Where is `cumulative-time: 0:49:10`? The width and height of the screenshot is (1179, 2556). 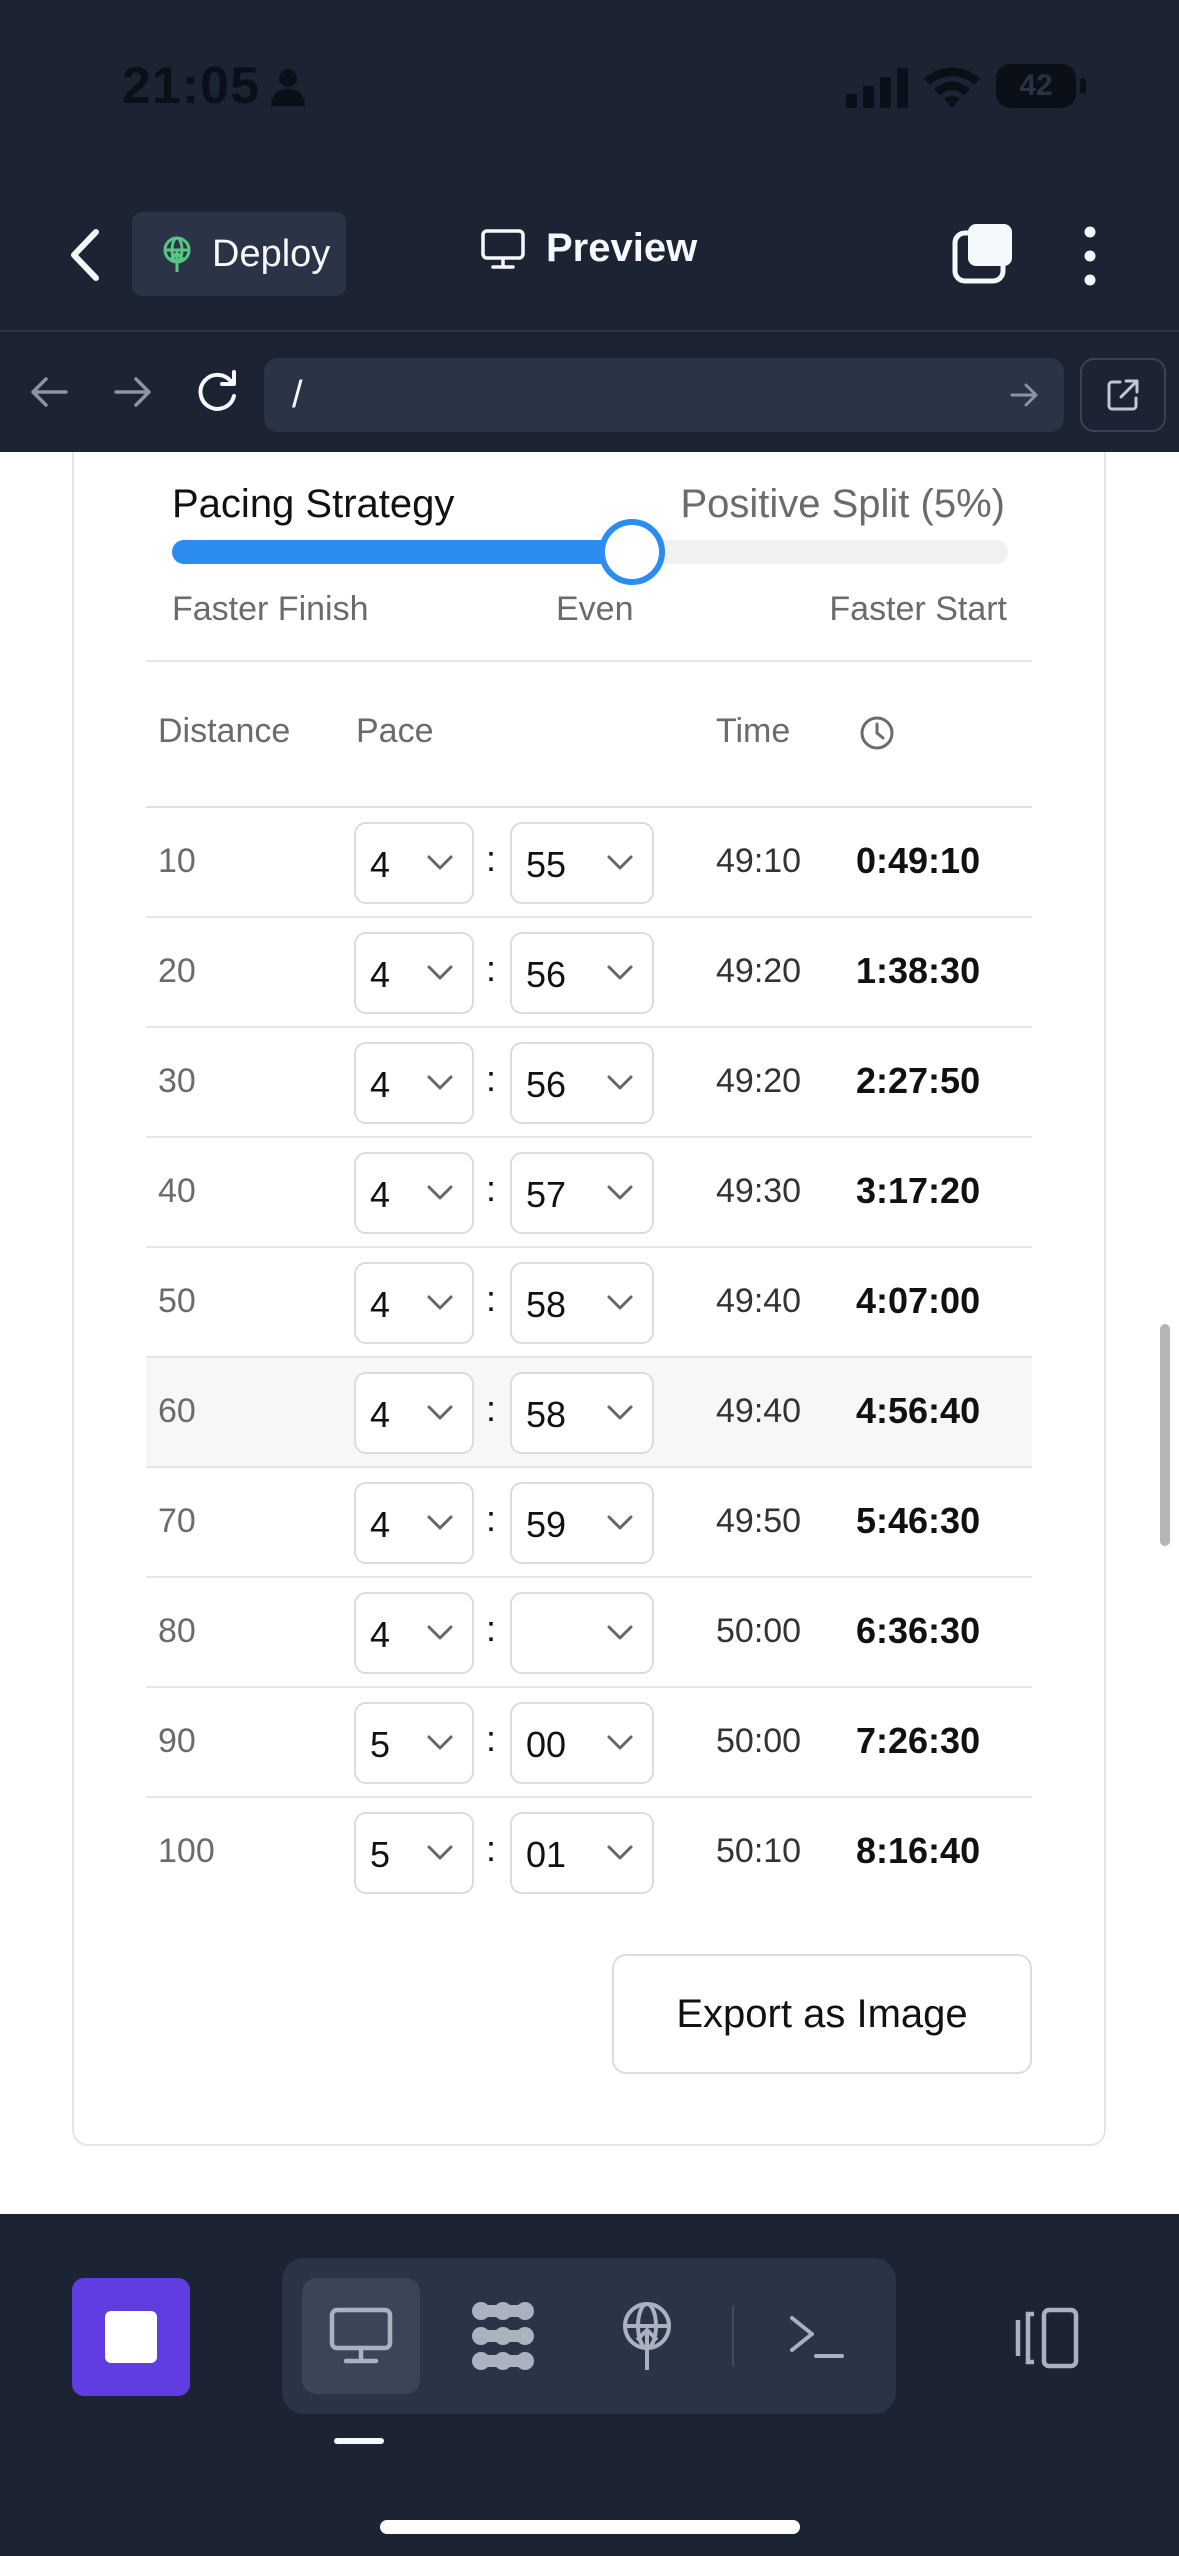
cumulative-time: 0:49:10 is located at coordinates (918, 860).